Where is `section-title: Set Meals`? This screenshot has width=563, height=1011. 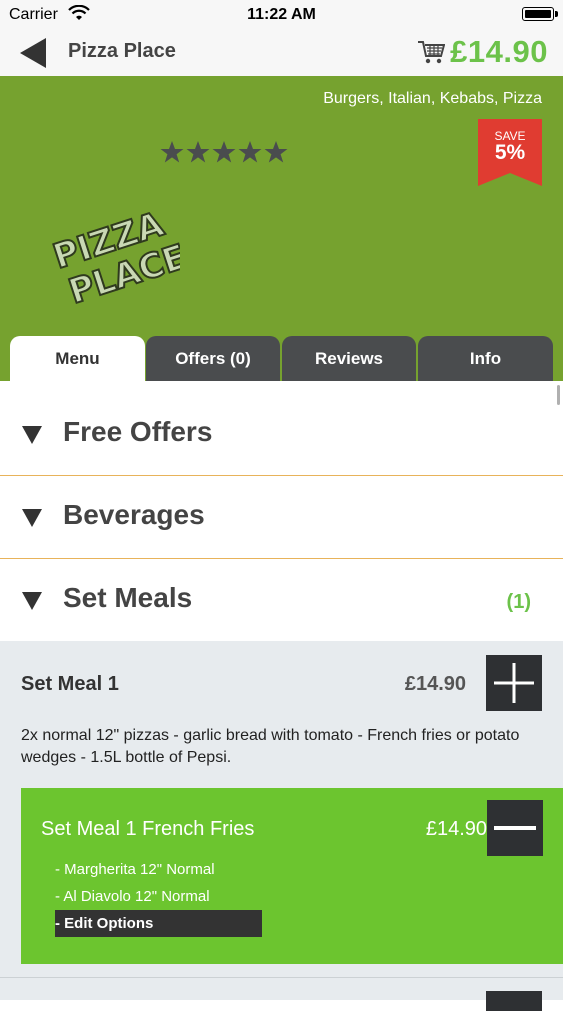
section-title: Set Meals is located at coordinates (128, 597).